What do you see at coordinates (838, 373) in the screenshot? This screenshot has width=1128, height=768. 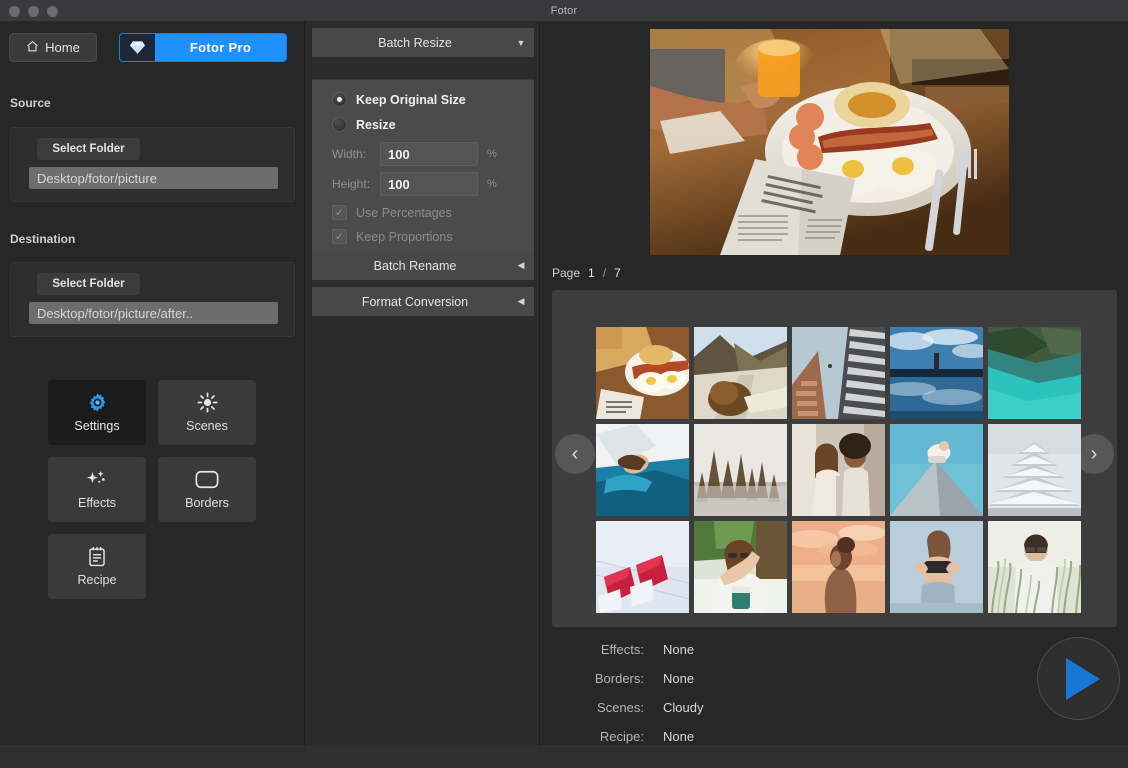 I see `thumbnail-building-upward` at bounding box center [838, 373].